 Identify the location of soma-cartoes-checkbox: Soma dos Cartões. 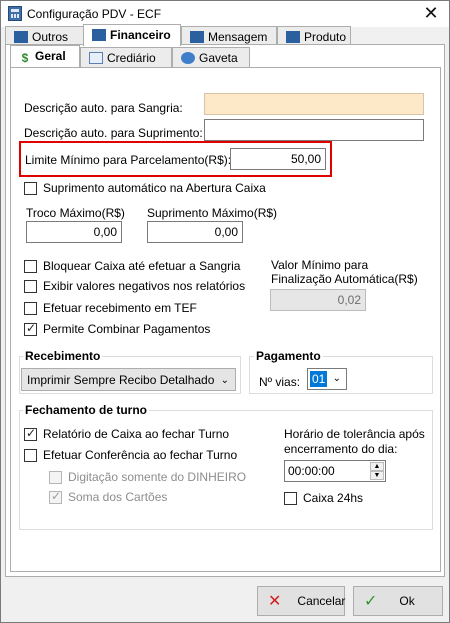
(108, 496).